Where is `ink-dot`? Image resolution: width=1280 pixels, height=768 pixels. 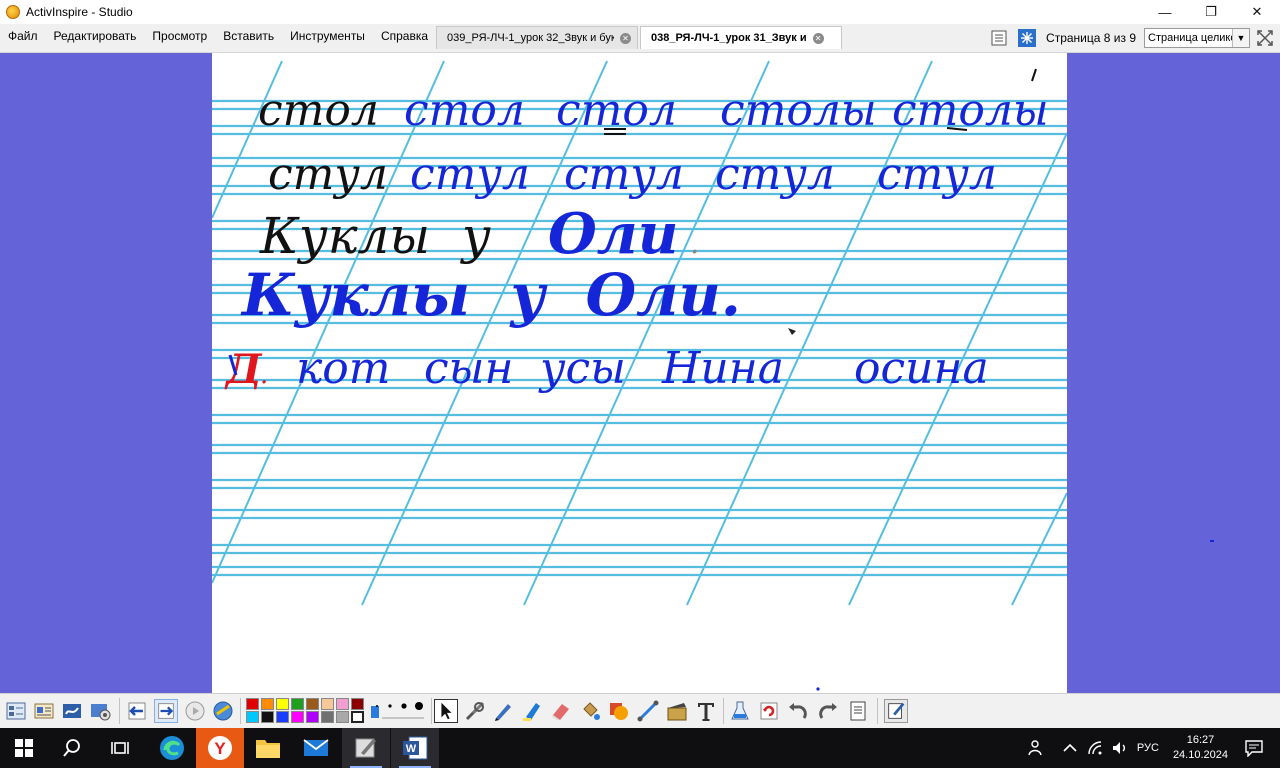 ink-dot is located at coordinates (818, 689).